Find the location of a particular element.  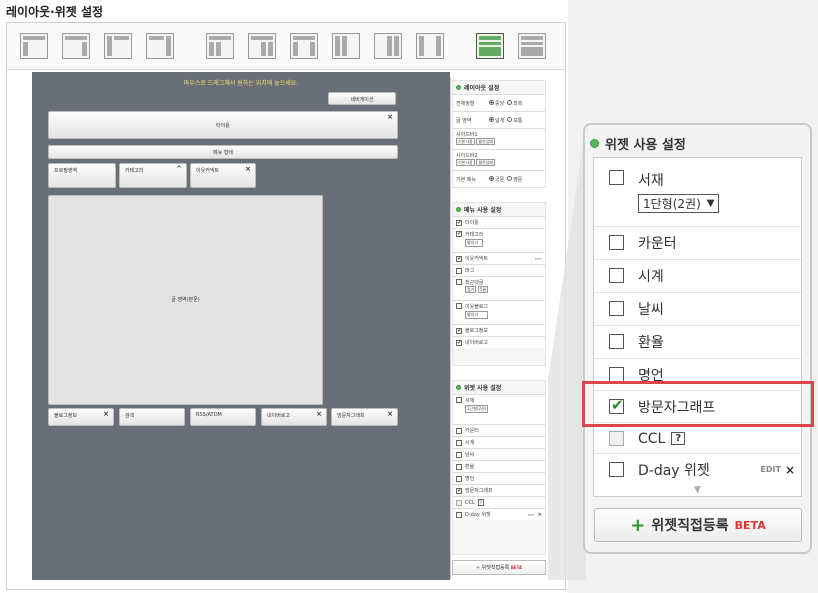

widget-echo: 이웃커넥트 × is located at coordinates (223, 175).